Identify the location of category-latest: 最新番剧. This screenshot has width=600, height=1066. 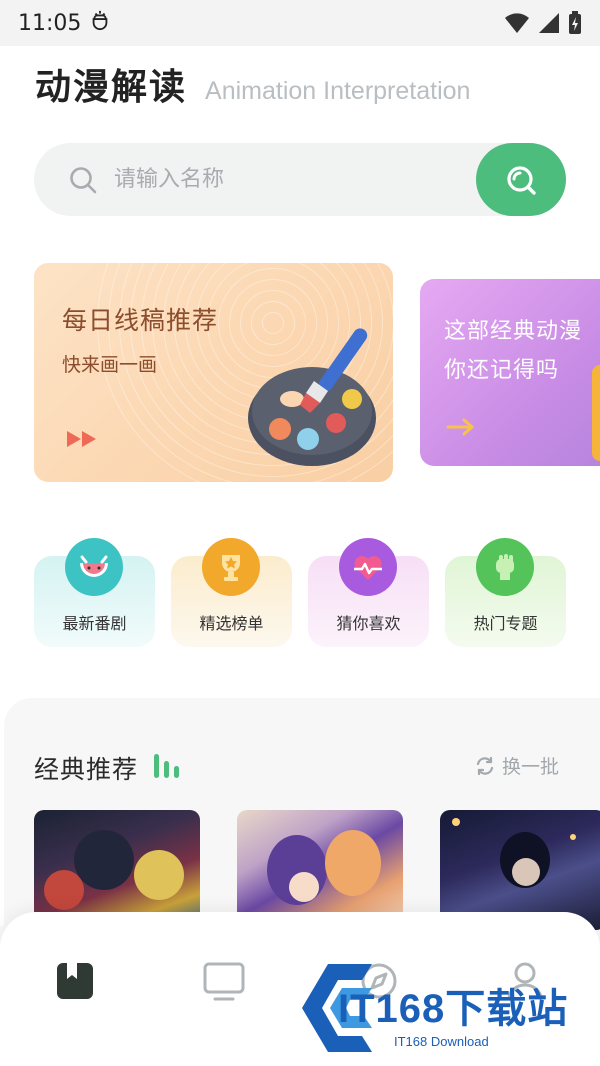
(94, 592).